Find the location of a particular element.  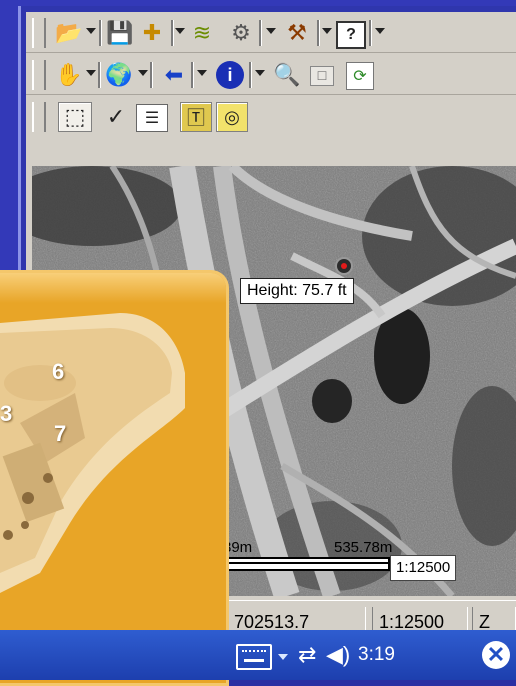

pan-icon: ✋ is located at coordinates (69, 75).